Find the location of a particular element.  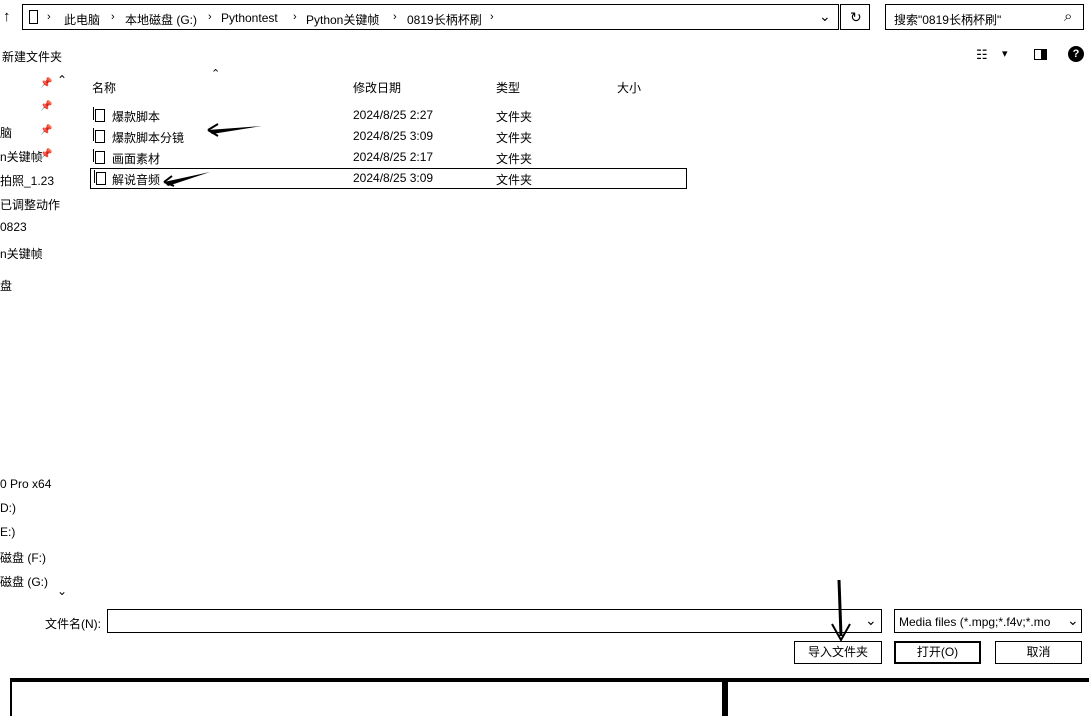

sidebar-drive-item: 磁盘 (F:) is located at coordinates (23, 557).